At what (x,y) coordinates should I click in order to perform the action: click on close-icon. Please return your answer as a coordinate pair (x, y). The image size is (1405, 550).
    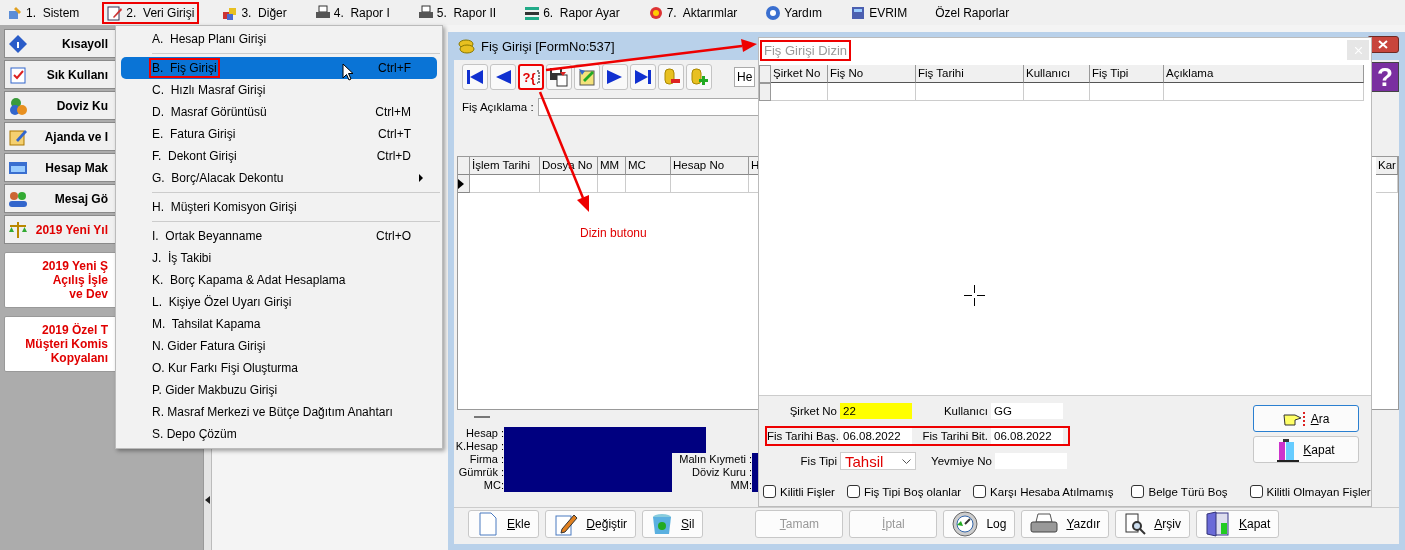
    Looking at the image, I should click on (1383, 44).